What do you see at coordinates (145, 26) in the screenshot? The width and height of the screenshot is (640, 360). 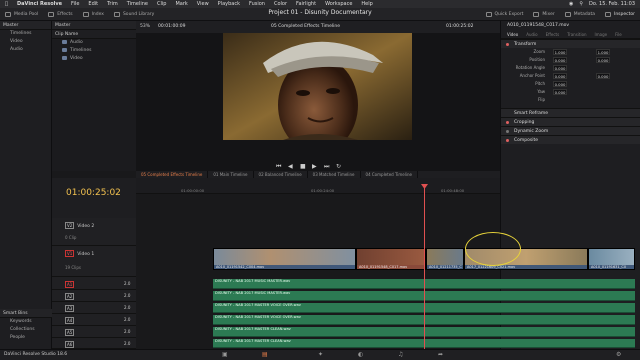 I see `viewer-zoom: 53%` at bounding box center [145, 26].